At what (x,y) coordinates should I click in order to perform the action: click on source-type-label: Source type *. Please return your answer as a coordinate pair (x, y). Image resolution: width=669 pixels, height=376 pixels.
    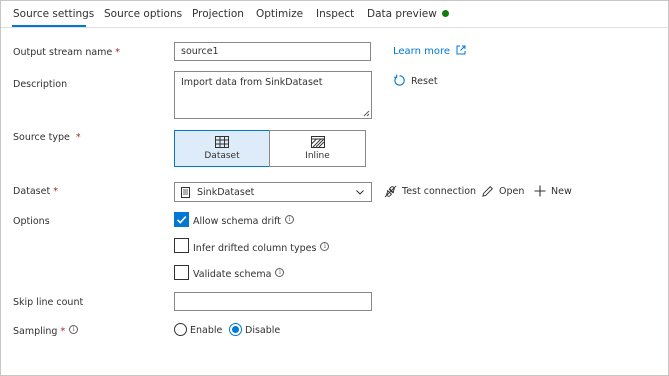
    Looking at the image, I should click on (47, 137).